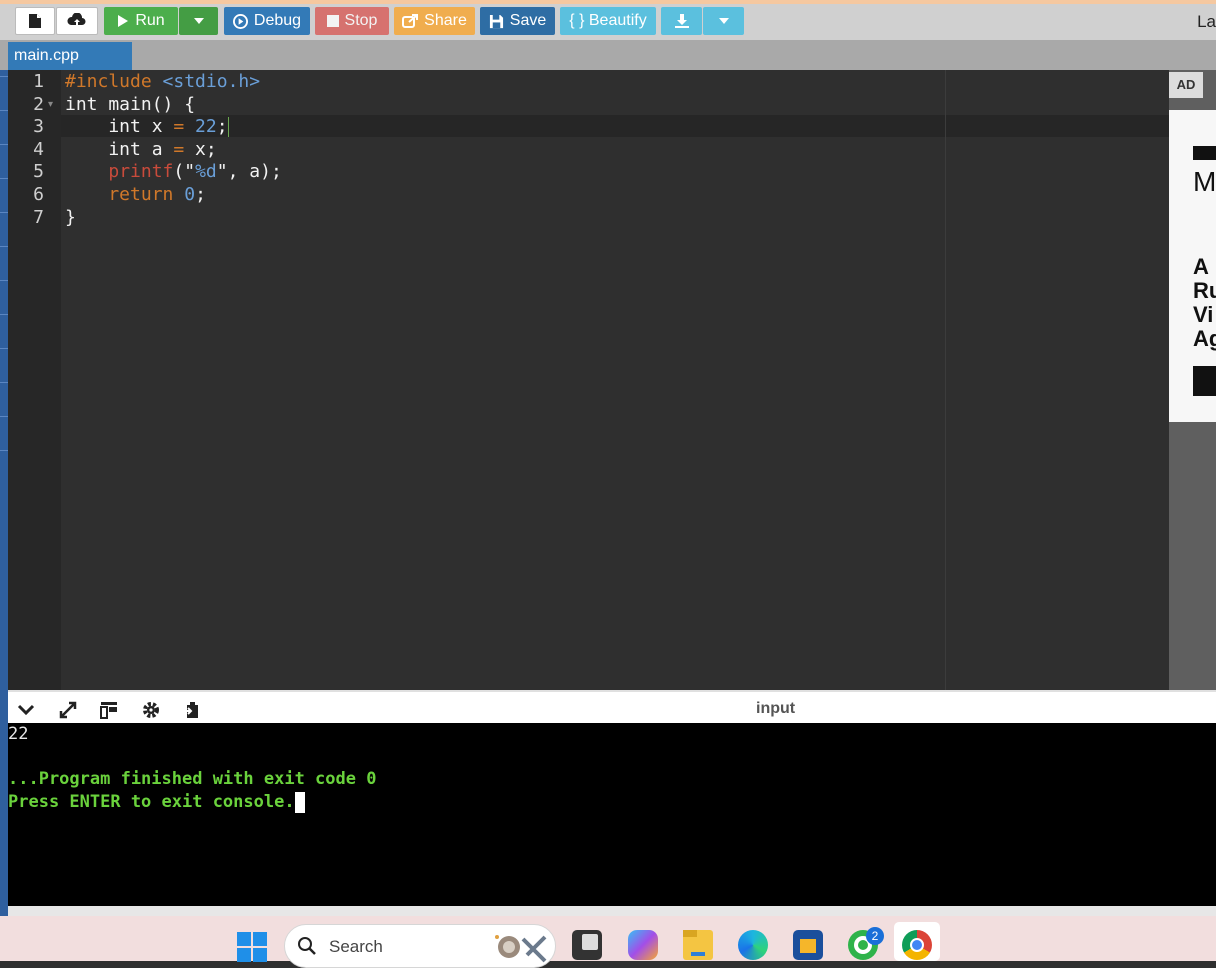 This screenshot has width=1216, height=968. What do you see at coordinates (38, 217) in the screenshot?
I see `line-number: 7` at bounding box center [38, 217].